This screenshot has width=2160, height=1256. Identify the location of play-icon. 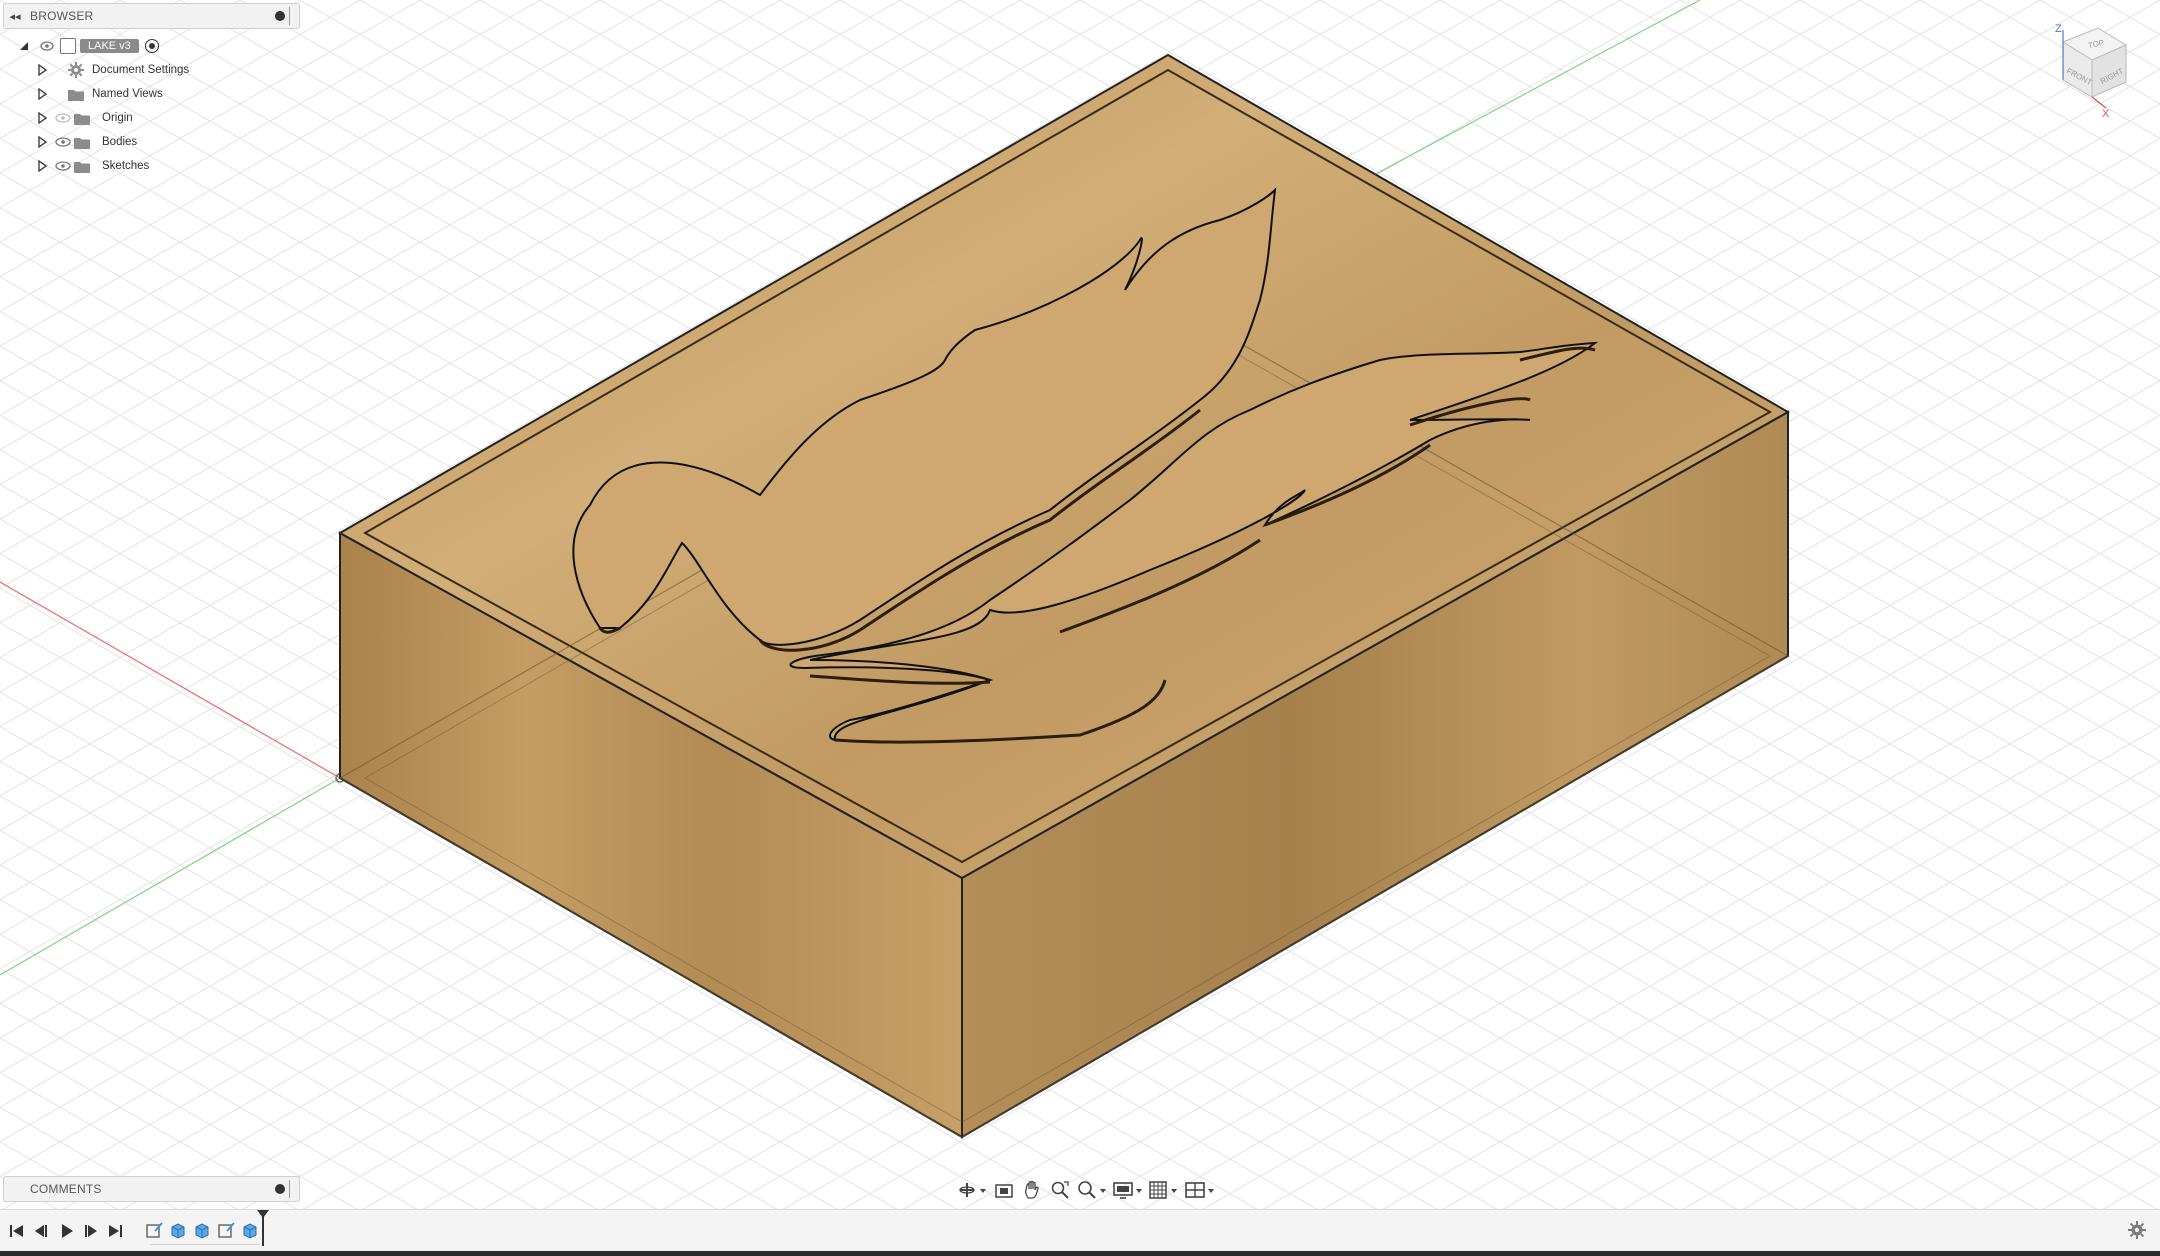
(67, 1231).